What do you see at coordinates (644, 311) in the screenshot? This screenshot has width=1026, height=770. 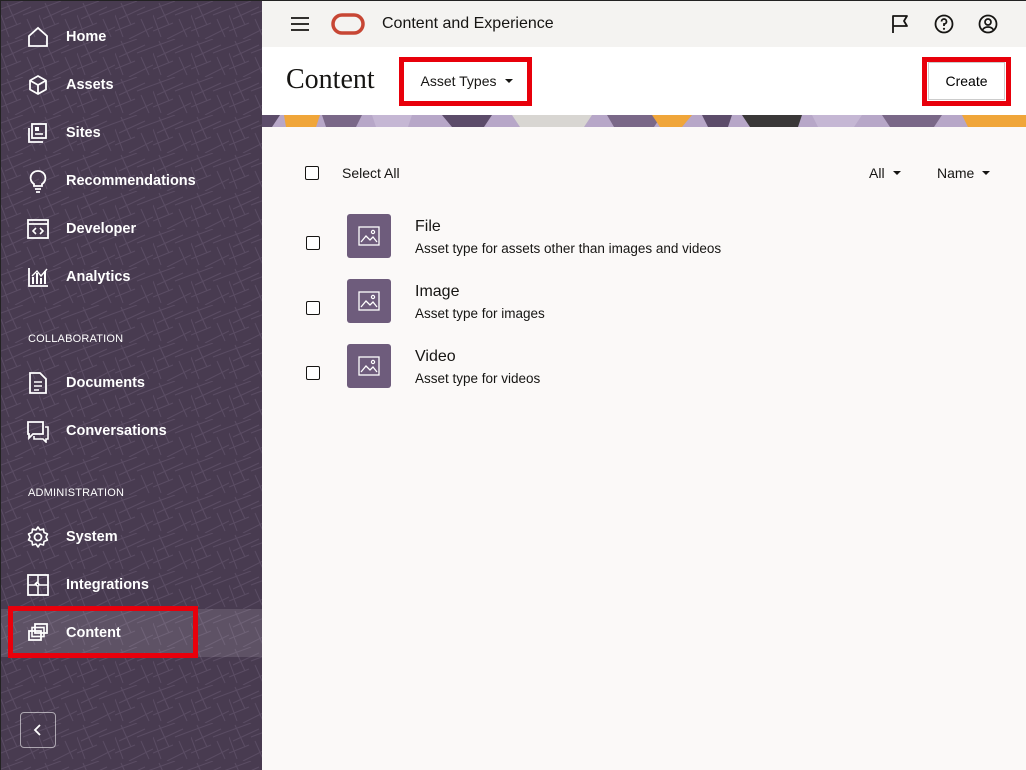 I see `list-item: Image Asset type for images` at bounding box center [644, 311].